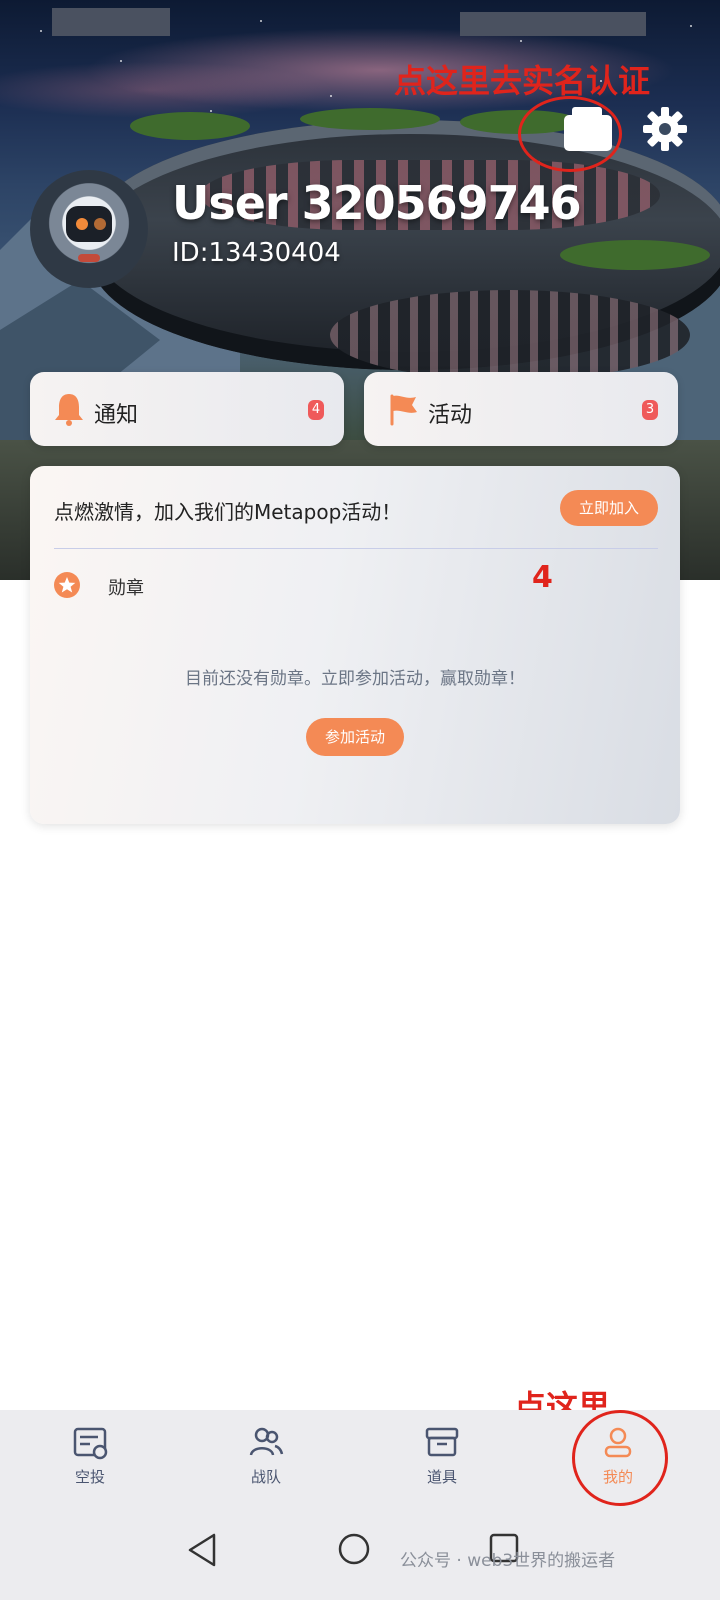 This screenshot has height=1600, width=720. Describe the element at coordinates (187, 409) in the screenshot. I see `notifications-card: 通知 4` at that location.